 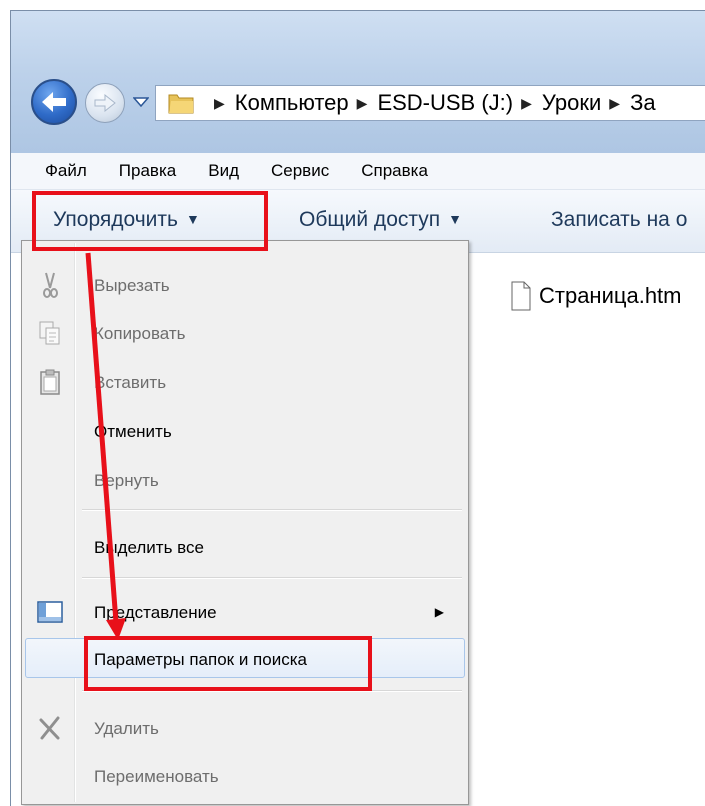 I want to click on chevron-down-icon: ▼, so click(x=455, y=219).